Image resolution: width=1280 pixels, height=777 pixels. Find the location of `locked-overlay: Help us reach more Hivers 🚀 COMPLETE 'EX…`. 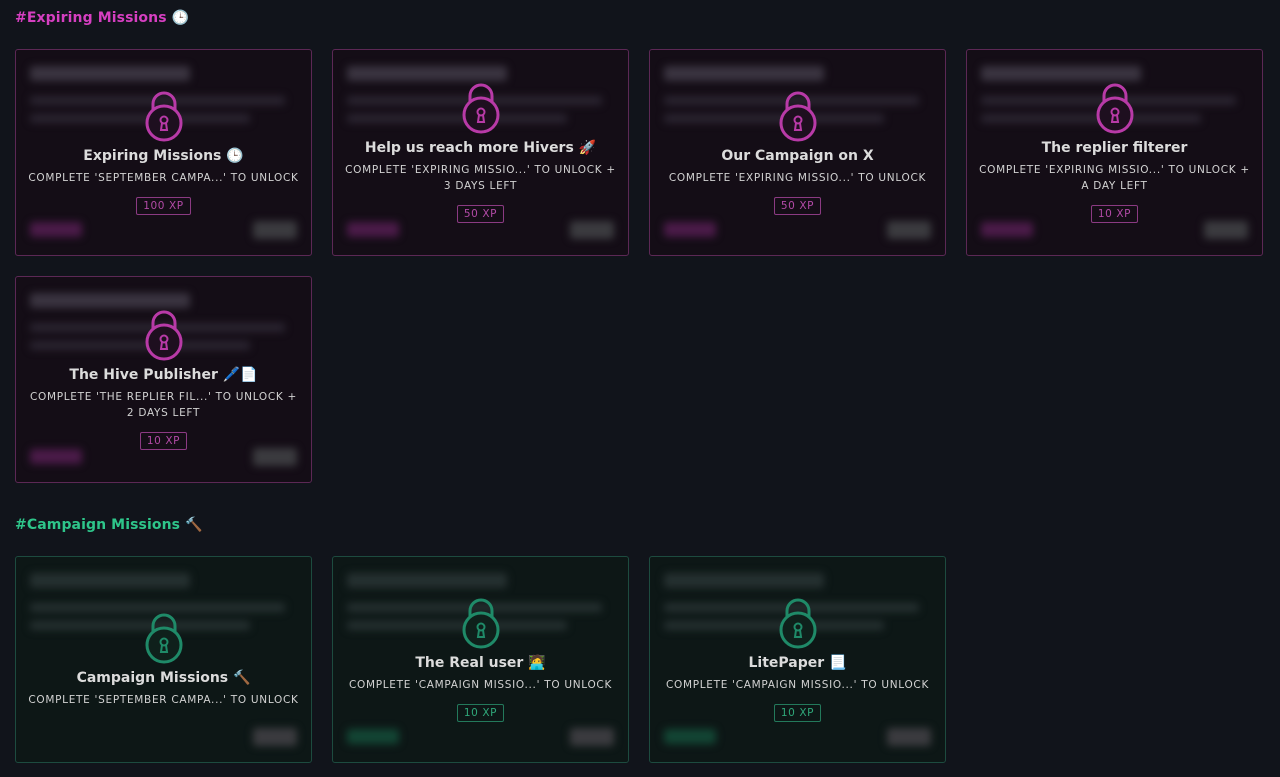

locked-overlay: Help us reach more Hivers 🚀 COMPLETE 'EX… is located at coordinates (480, 152).